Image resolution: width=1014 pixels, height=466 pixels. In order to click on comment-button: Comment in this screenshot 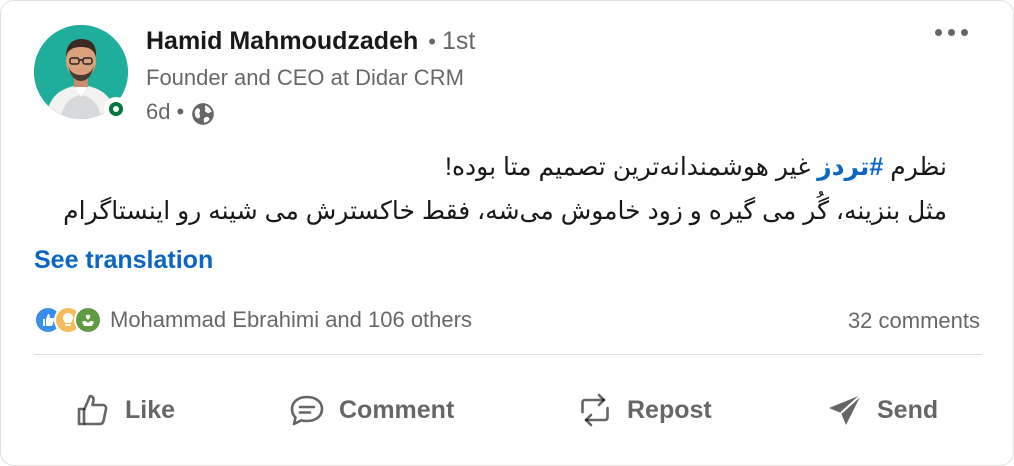, I will do `click(370, 410)`.